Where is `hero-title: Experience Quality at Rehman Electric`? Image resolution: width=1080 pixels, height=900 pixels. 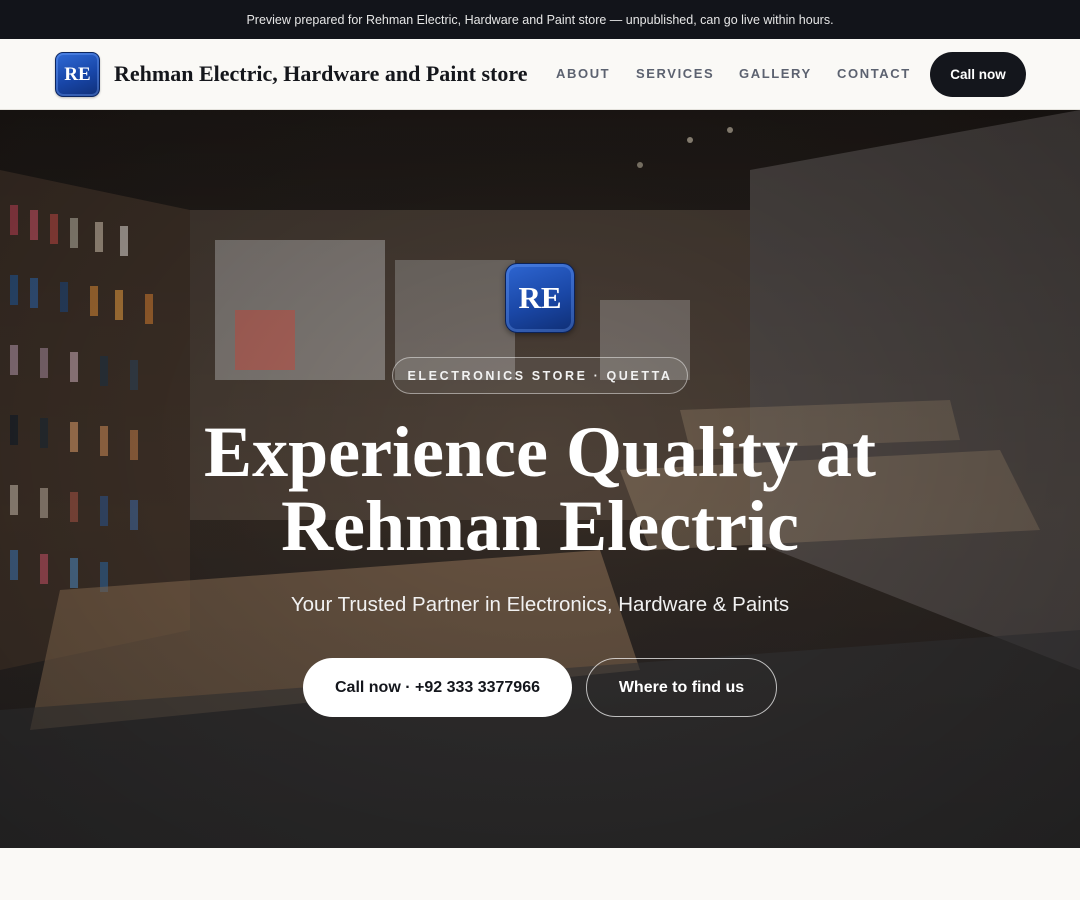 hero-title: Experience Quality at Rehman Electric is located at coordinates (540, 489).